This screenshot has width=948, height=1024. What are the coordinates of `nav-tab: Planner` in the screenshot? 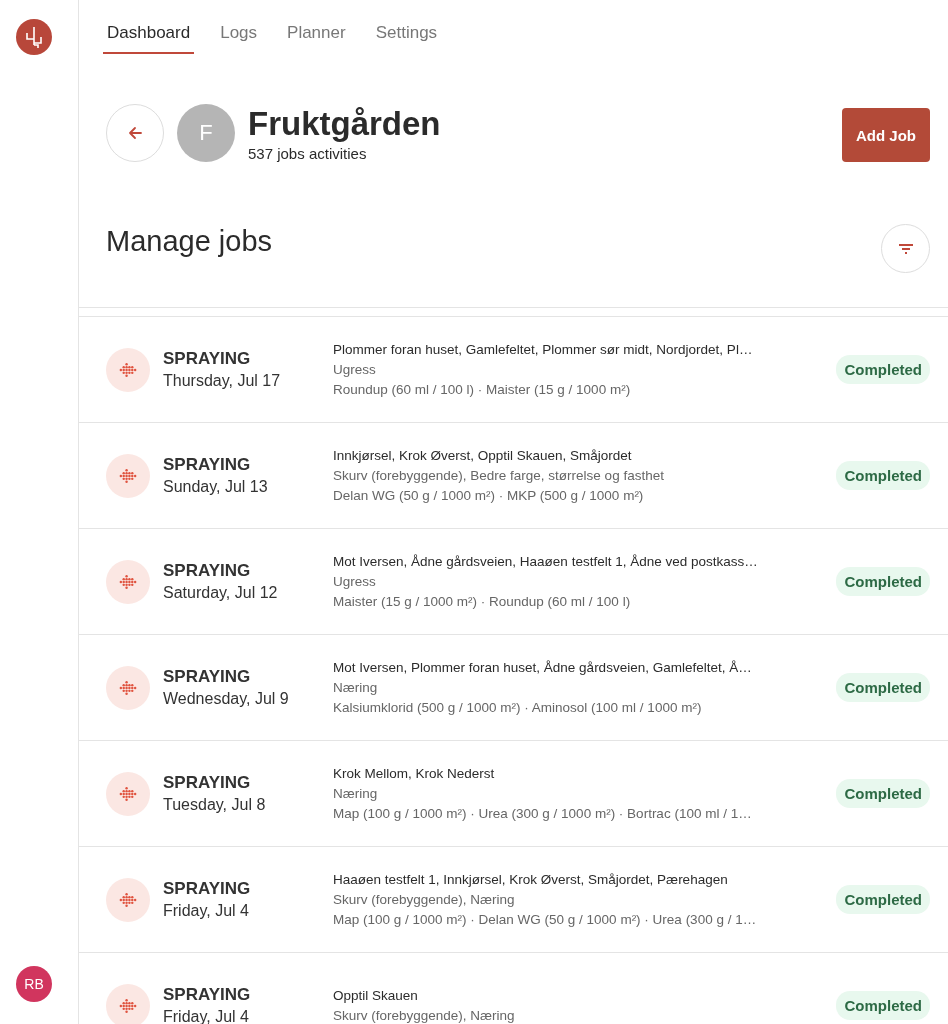 It's located at (316, 37).